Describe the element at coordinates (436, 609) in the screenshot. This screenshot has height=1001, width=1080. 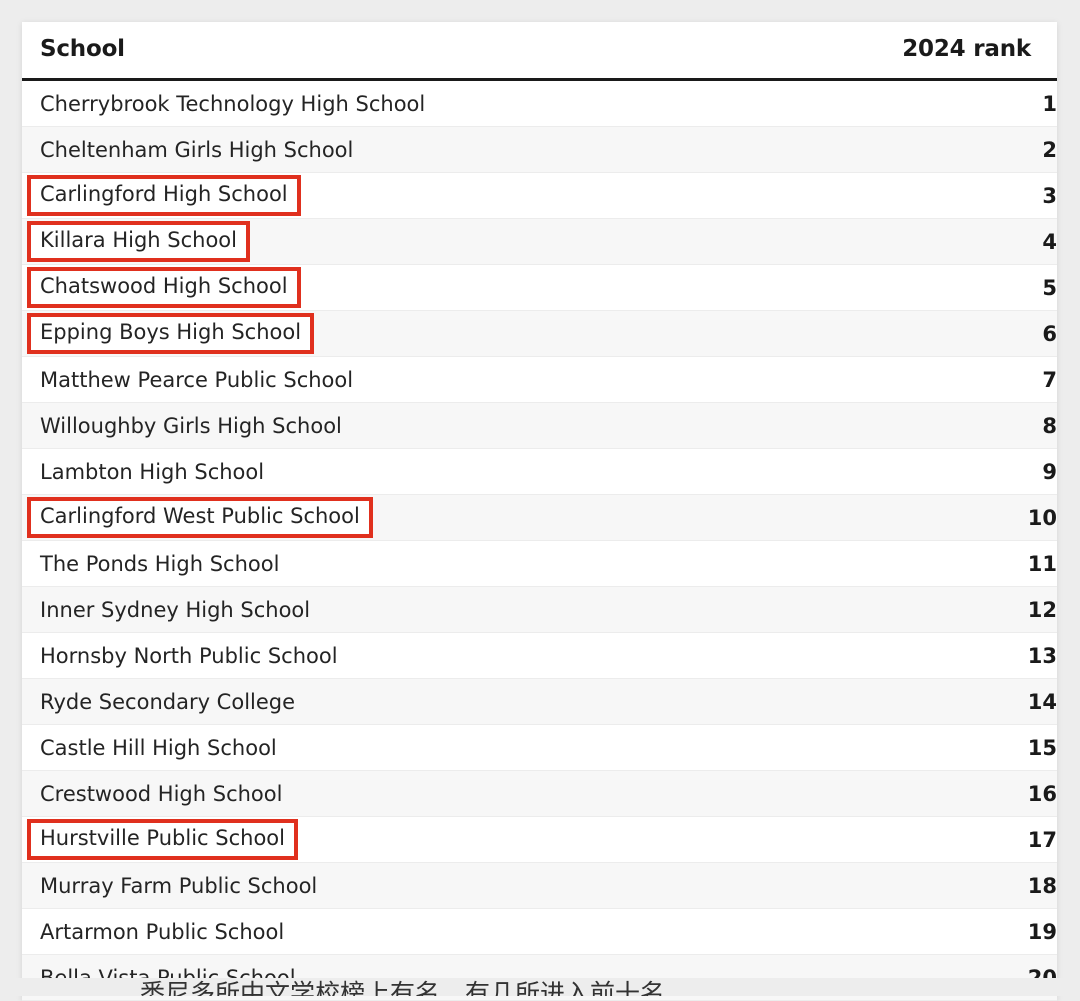
I see `cell-school: Inner Sydney High School` at that location.